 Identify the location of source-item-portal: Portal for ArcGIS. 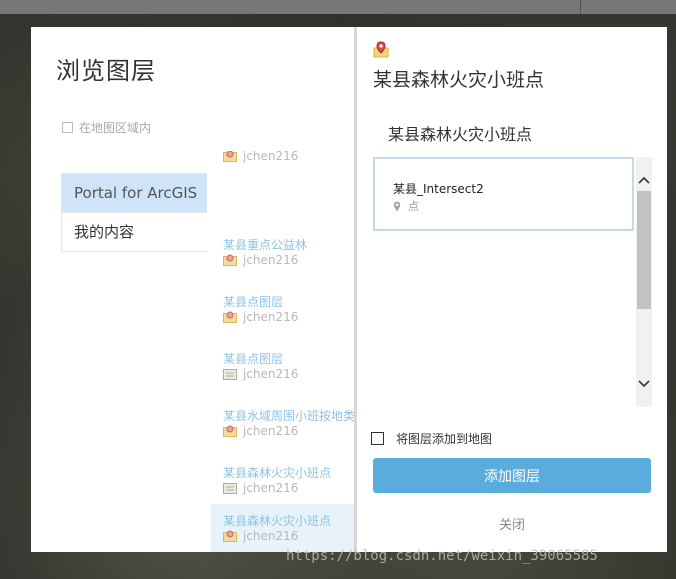
(134, 193).